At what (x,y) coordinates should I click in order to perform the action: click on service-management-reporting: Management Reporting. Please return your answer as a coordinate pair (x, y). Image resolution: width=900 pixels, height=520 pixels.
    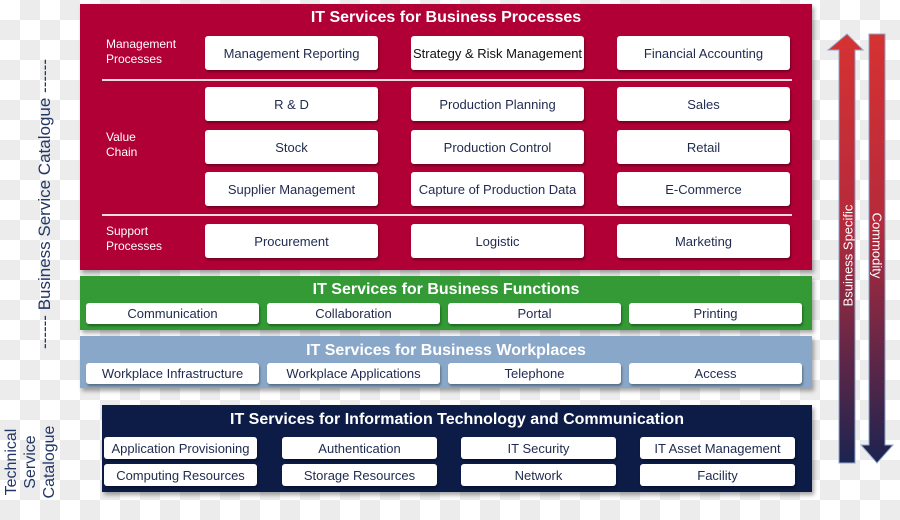
    Looking at the image, I should click on (291, 53).